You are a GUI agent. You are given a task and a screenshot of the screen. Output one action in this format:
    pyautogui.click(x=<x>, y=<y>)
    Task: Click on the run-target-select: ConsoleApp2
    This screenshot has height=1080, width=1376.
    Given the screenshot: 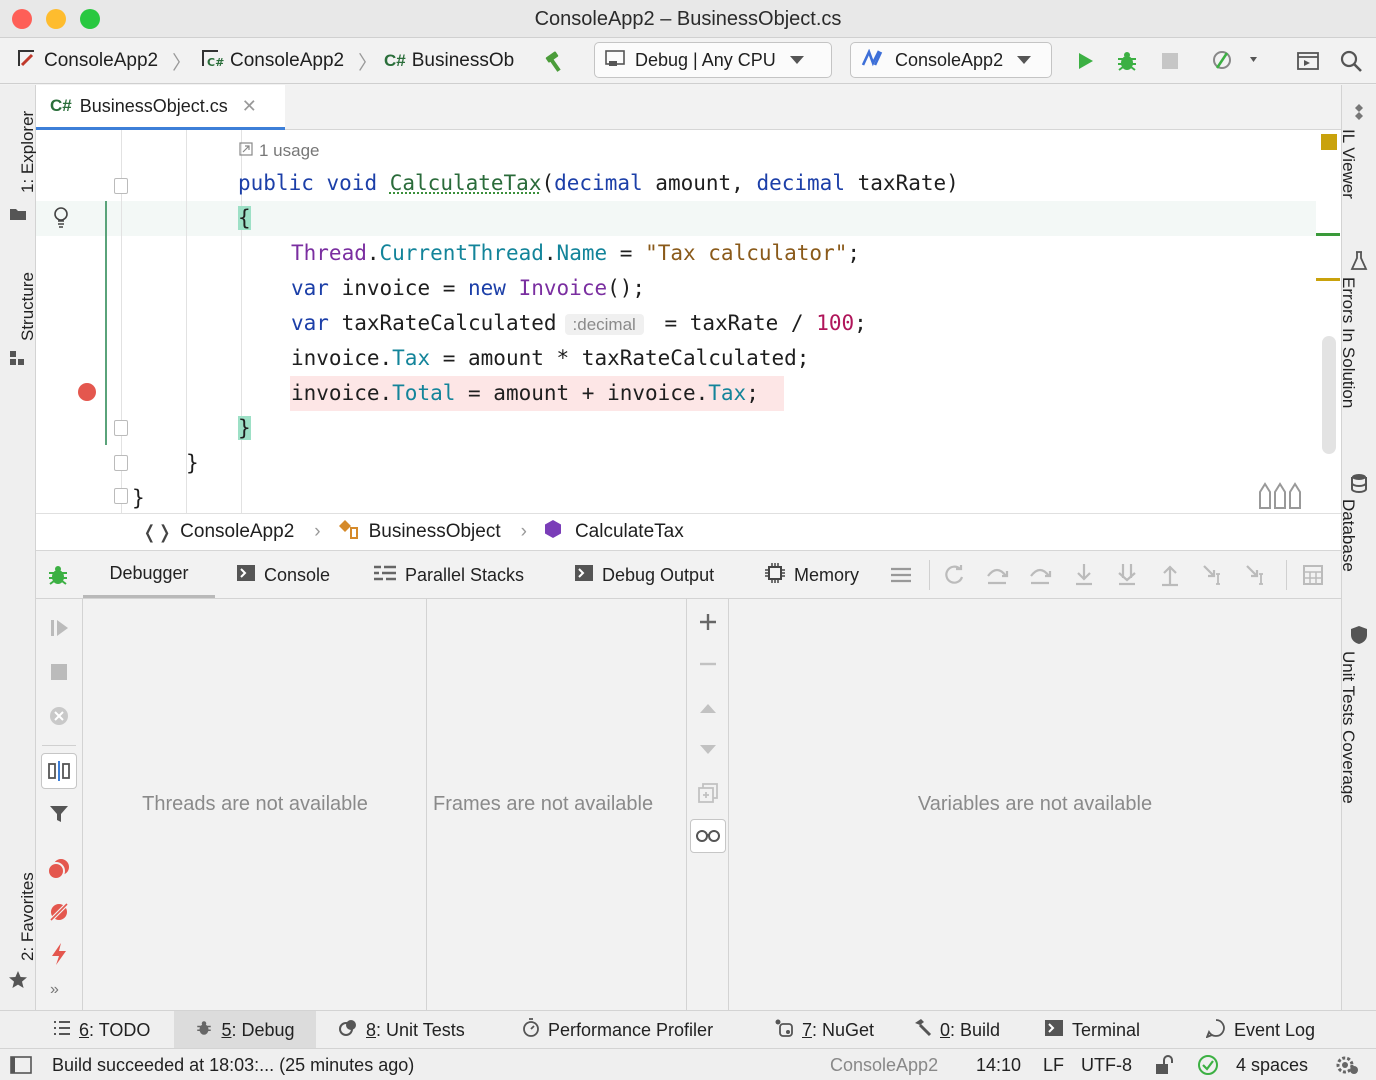 What is the action you would take?
    pyautogui.click(x=951, y=60)
    